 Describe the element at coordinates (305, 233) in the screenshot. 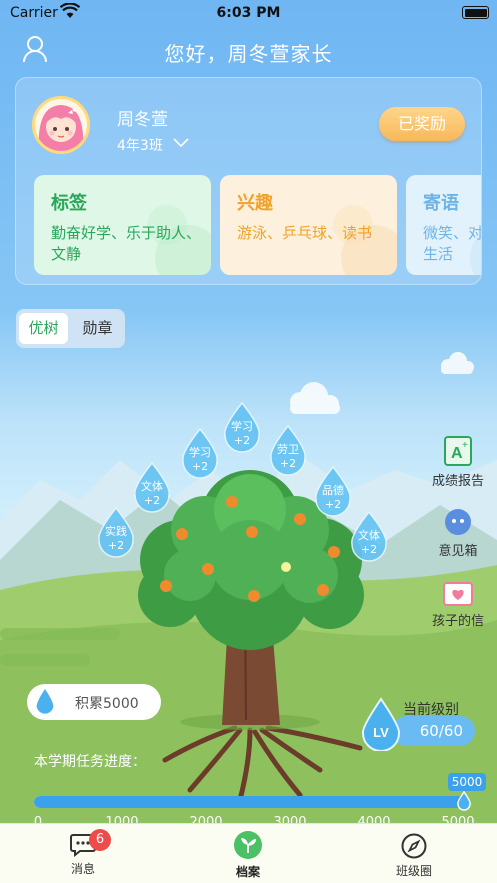

I see `interests-card-text: 游泳、乒乓球、读书` at that location.